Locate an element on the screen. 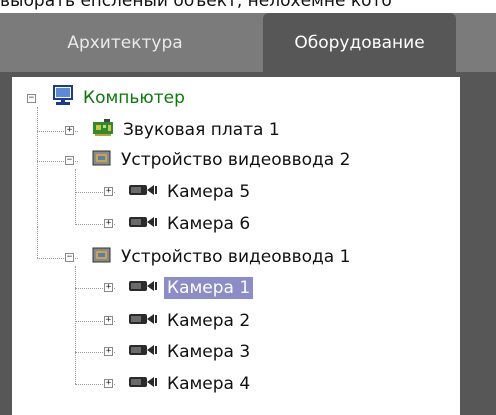  tree-item-computer: Компьютер is located at coordinates (120, 98).